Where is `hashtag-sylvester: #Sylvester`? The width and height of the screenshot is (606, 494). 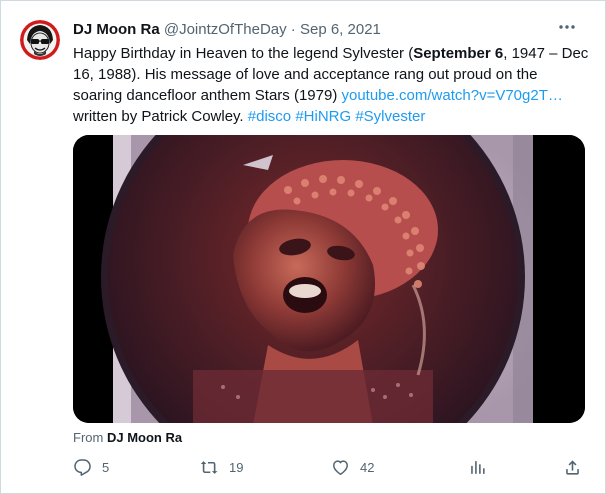 hashtag-sylvester: #Sylvester is located at coordinates (390, 116).